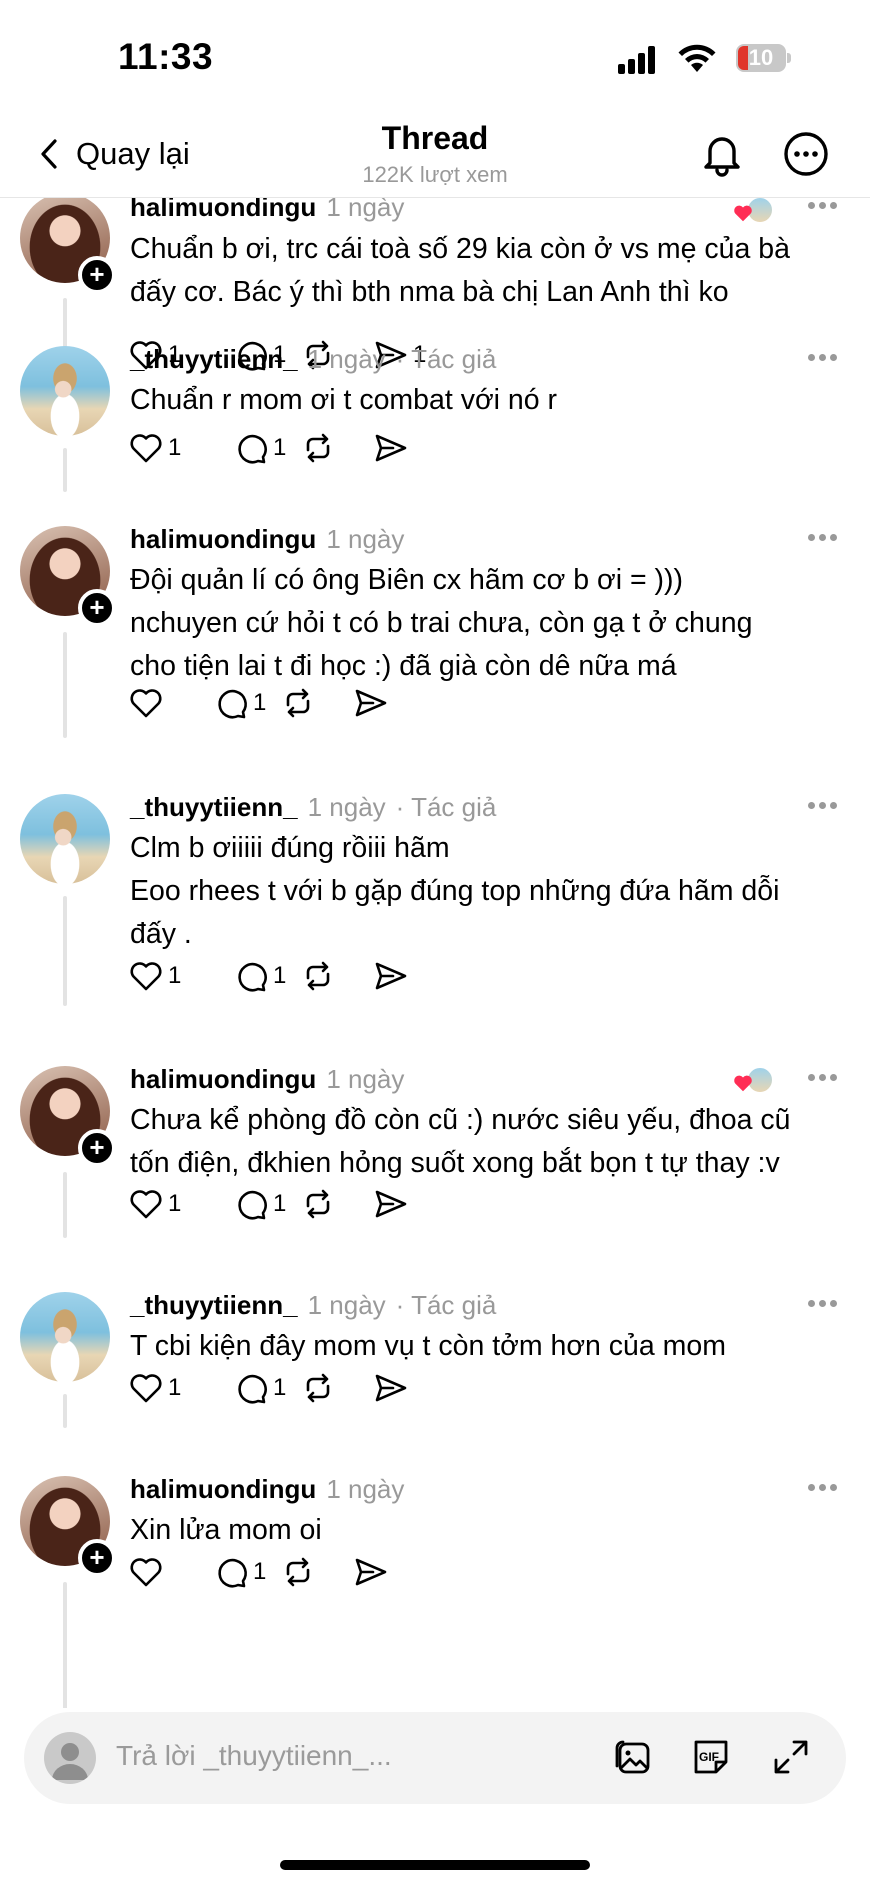  I want to click on post-text-line: Clm b ơiiiii đúng rồiii hãm, so click(290, 848).